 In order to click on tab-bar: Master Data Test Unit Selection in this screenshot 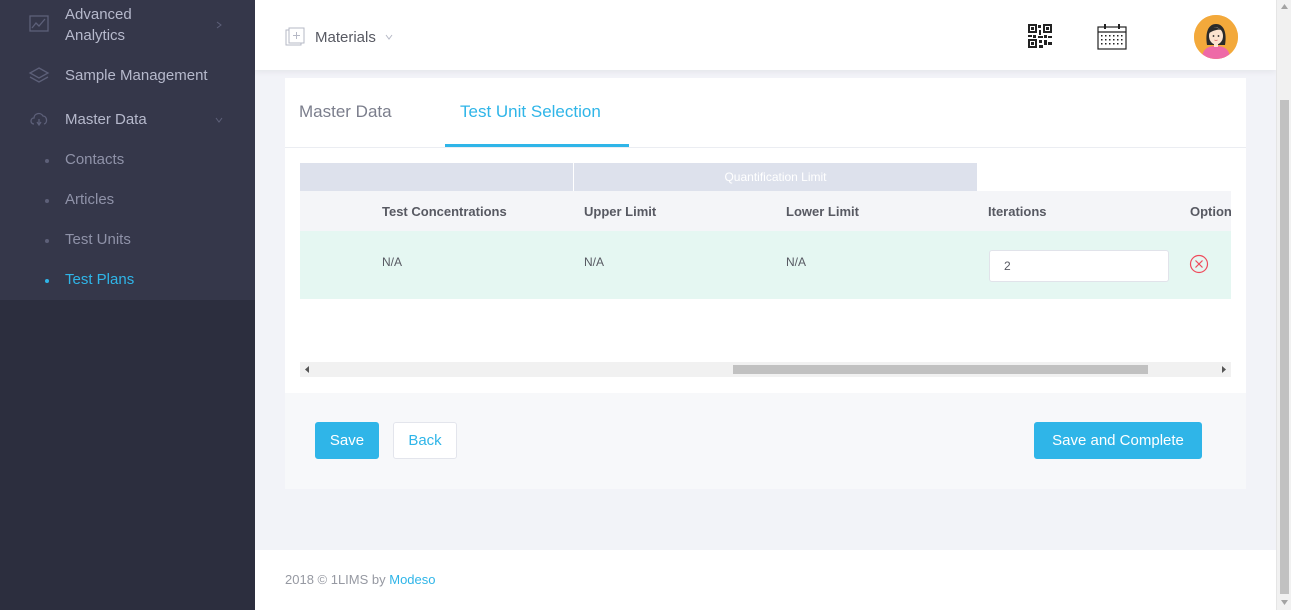, I will do `click(765, 113)`.